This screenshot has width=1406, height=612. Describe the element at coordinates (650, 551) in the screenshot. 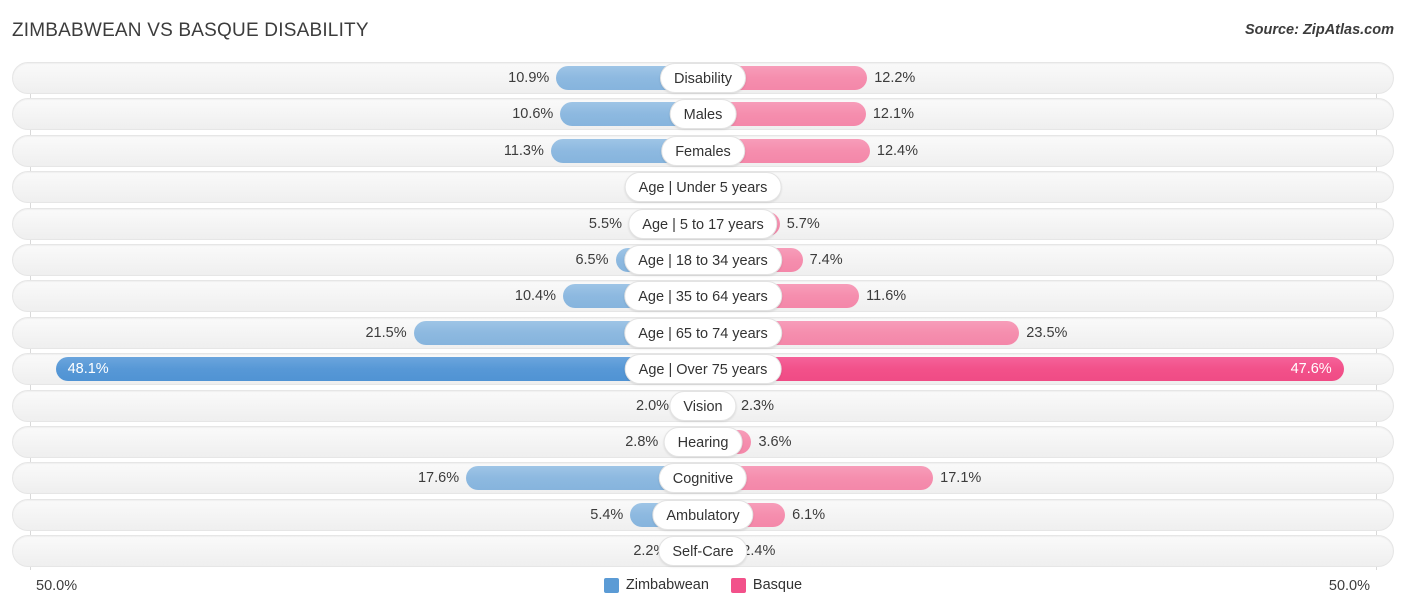

I see `bar-value-left: 2.2%` at that location.